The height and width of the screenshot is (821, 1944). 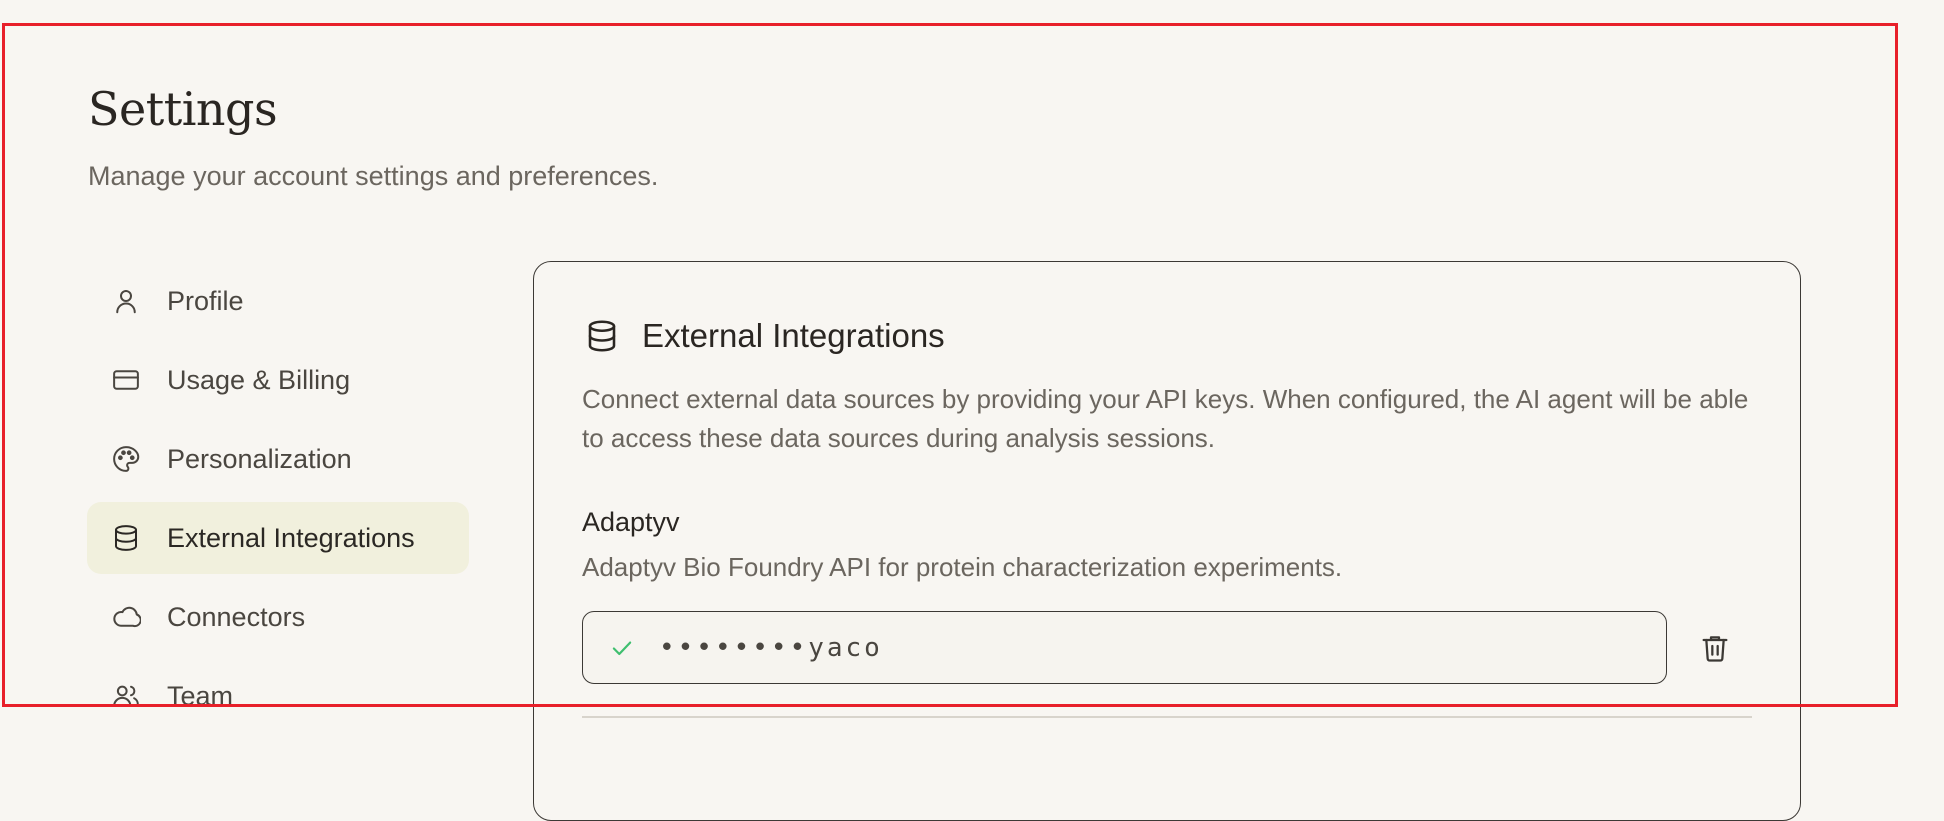 I want to click on sidebar-item-usage-billing: Usage & Billing, so click(x=278, y=380).